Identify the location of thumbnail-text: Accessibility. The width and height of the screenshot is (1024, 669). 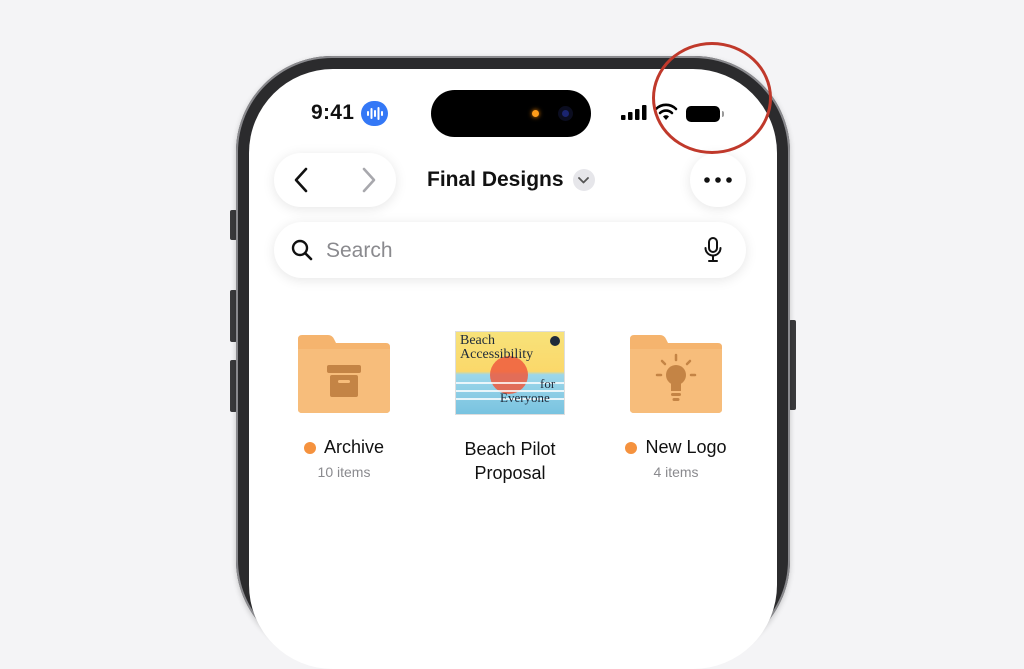
(497, 354).